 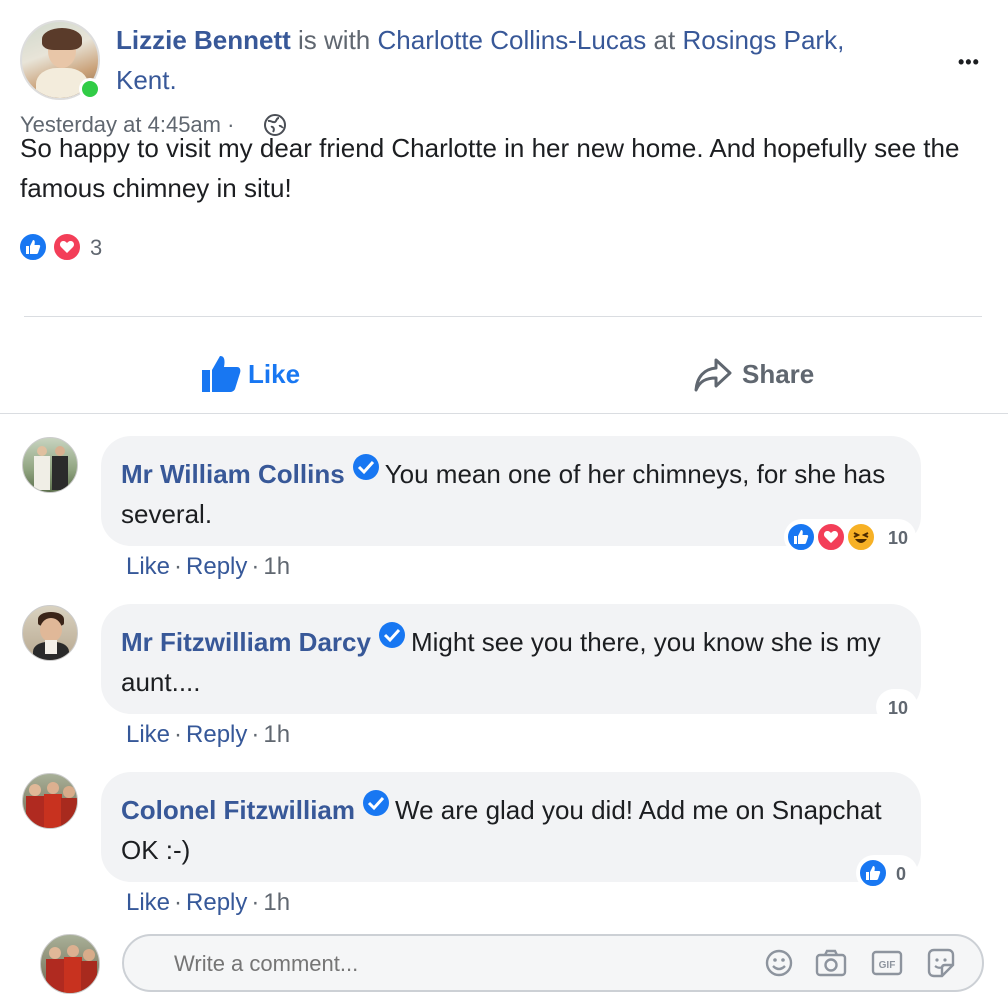 I want to click on gif-icon: GIF, so click(x=887, y=965).